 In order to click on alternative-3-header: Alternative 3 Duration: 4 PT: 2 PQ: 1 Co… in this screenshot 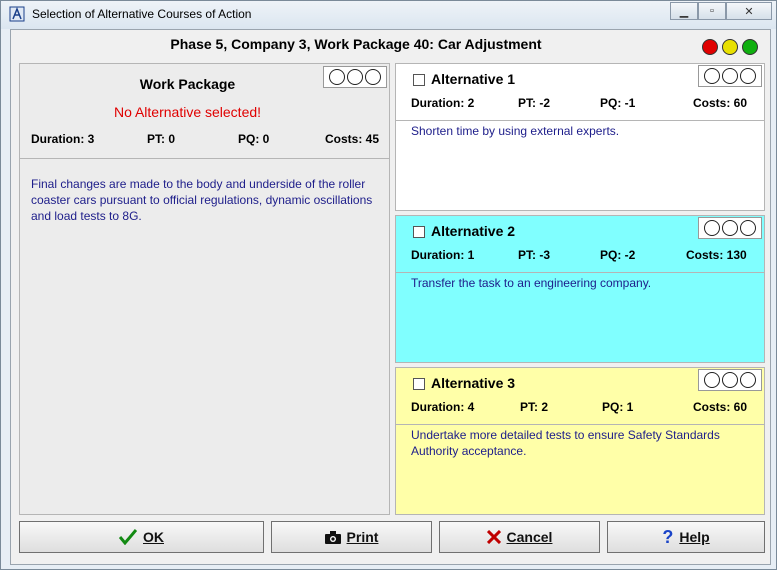, I will do `click(580, 396)`.